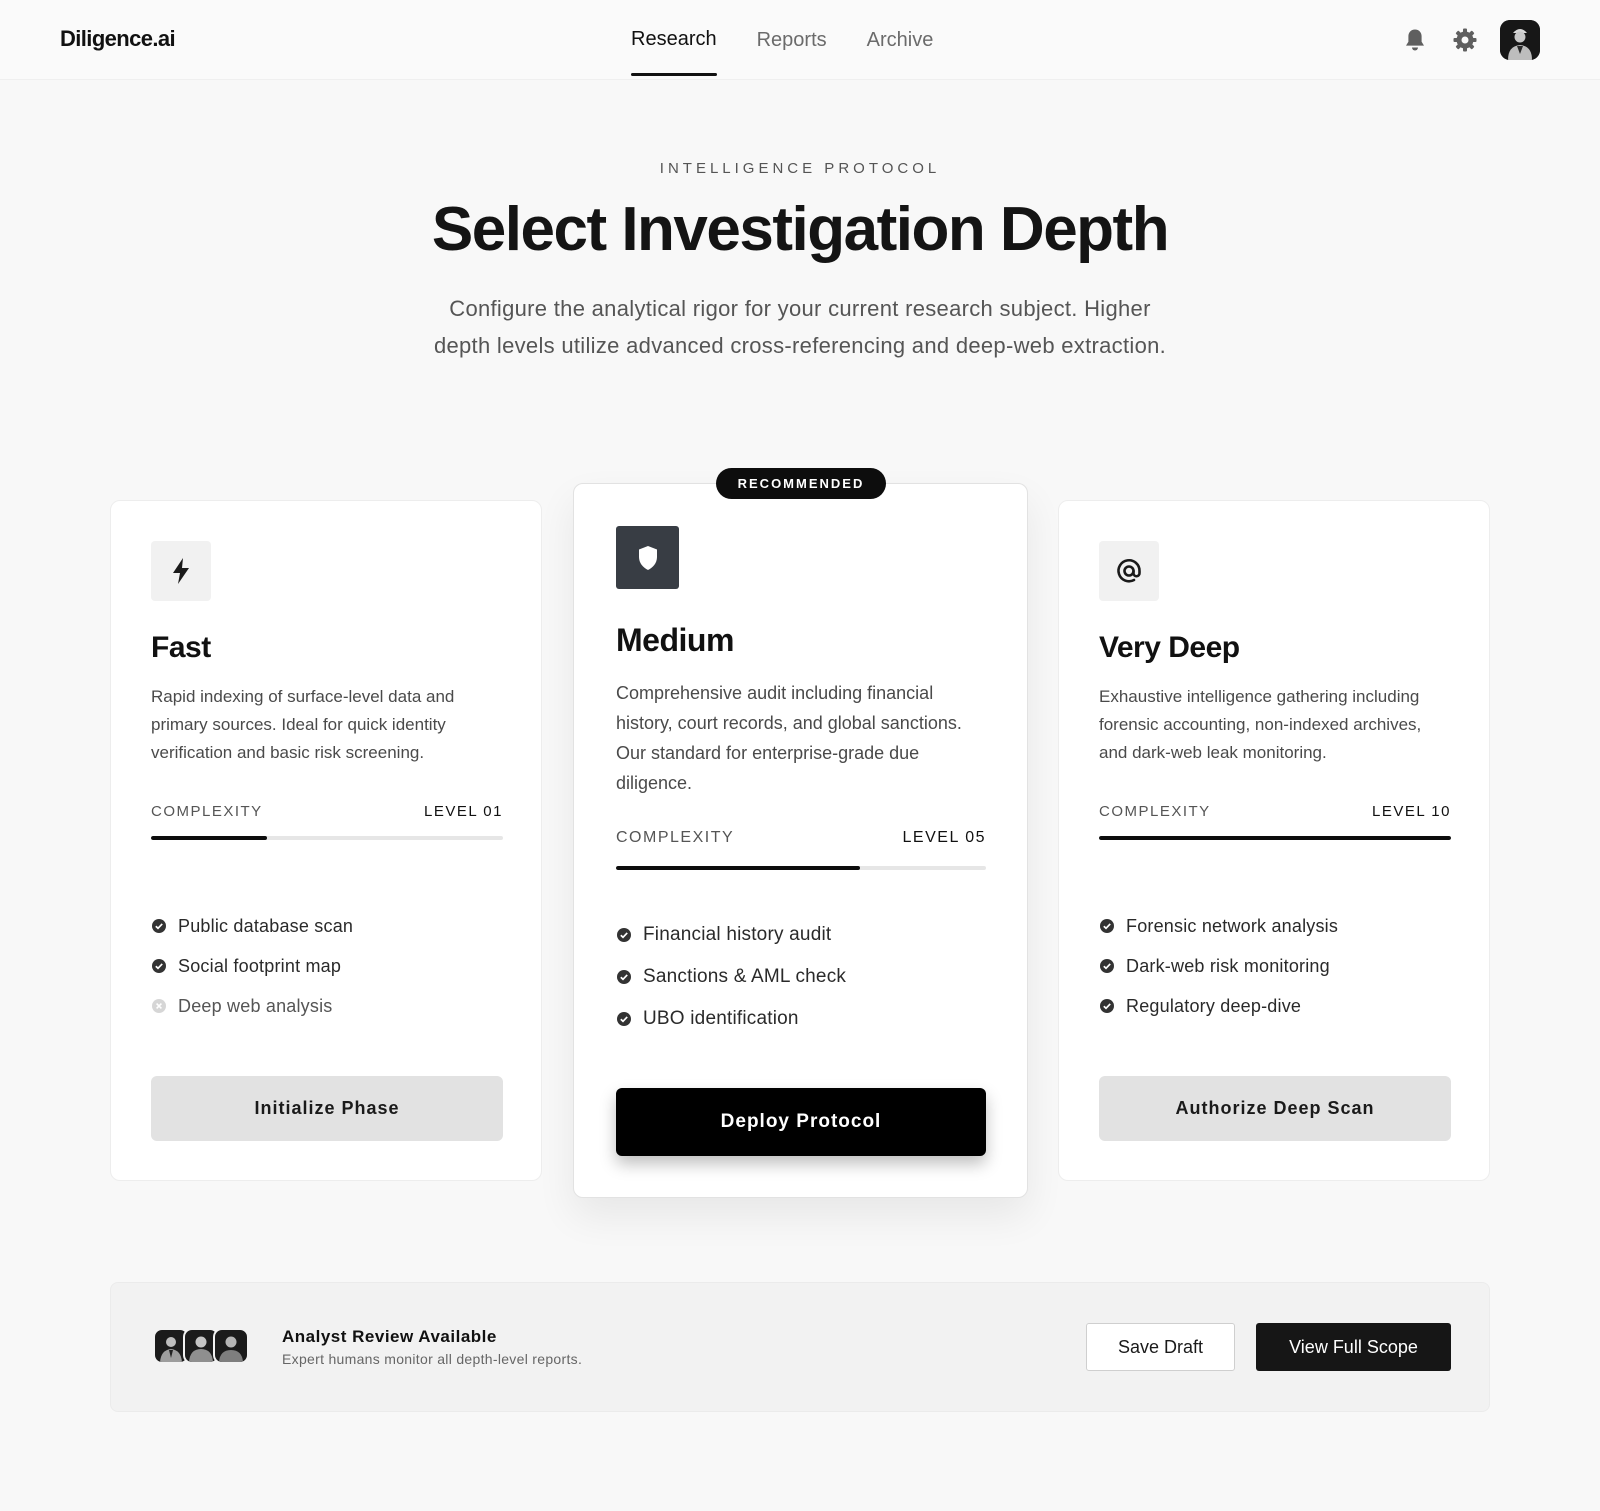 The image size is (1600, 1511). I want to click on feature-item: Regulatory deep-dive, so click(1218, 1006).